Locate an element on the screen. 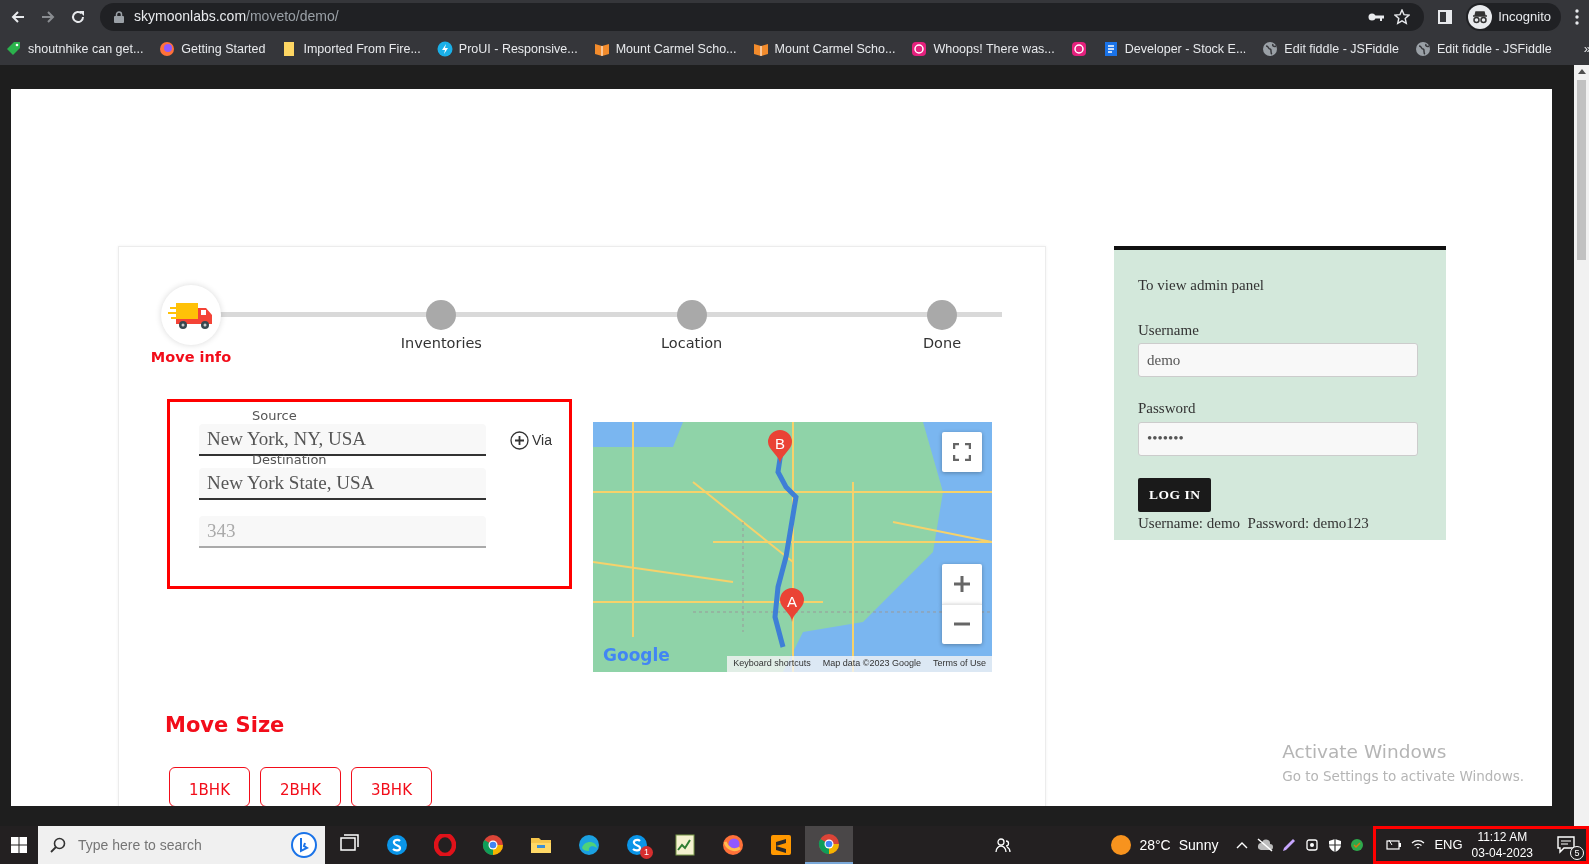 The image size is (1589, 864). url-text: skymoonlabs.com/moveto/demo/ is located at coordinates (236, 16).